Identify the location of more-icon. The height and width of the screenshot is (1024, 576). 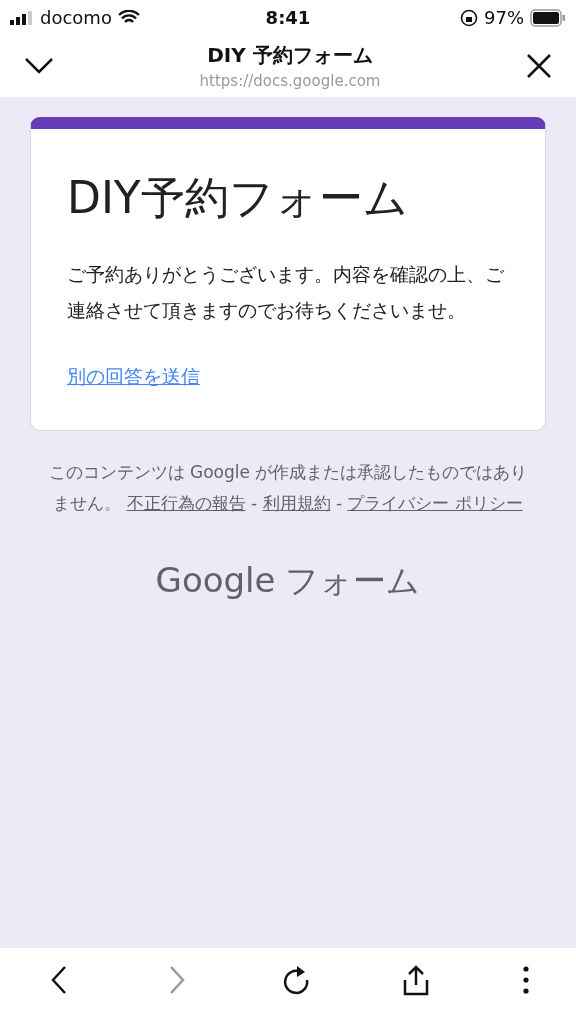
(526, 980).